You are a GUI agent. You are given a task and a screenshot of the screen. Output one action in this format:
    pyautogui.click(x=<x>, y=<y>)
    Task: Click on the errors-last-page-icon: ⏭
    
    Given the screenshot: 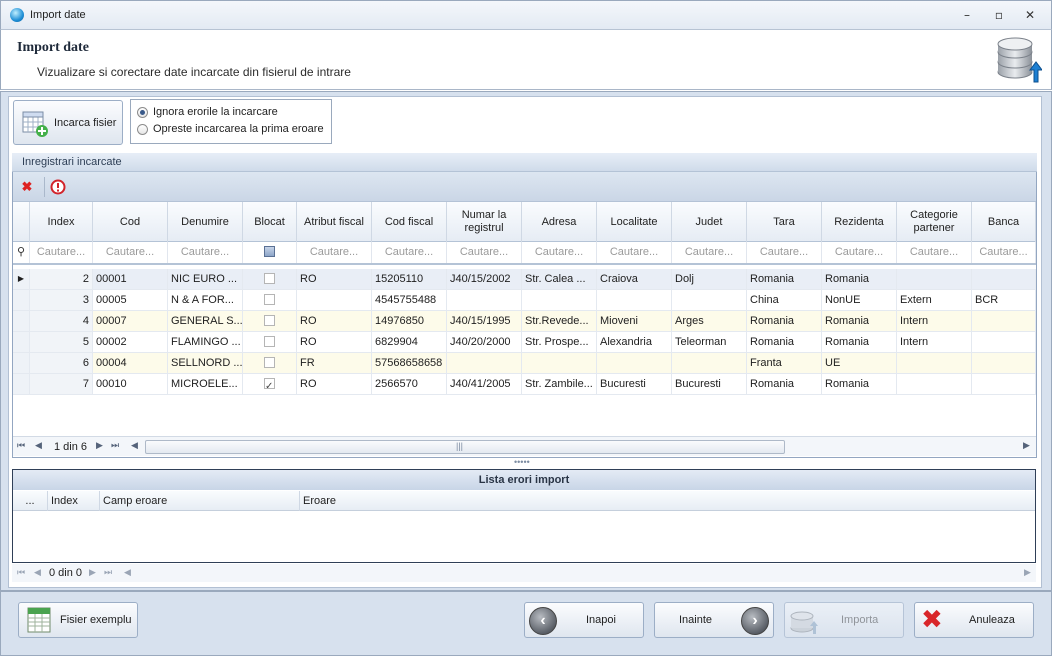 What is the action you would take?
    pyautogui.click(x=108, y=572)
    